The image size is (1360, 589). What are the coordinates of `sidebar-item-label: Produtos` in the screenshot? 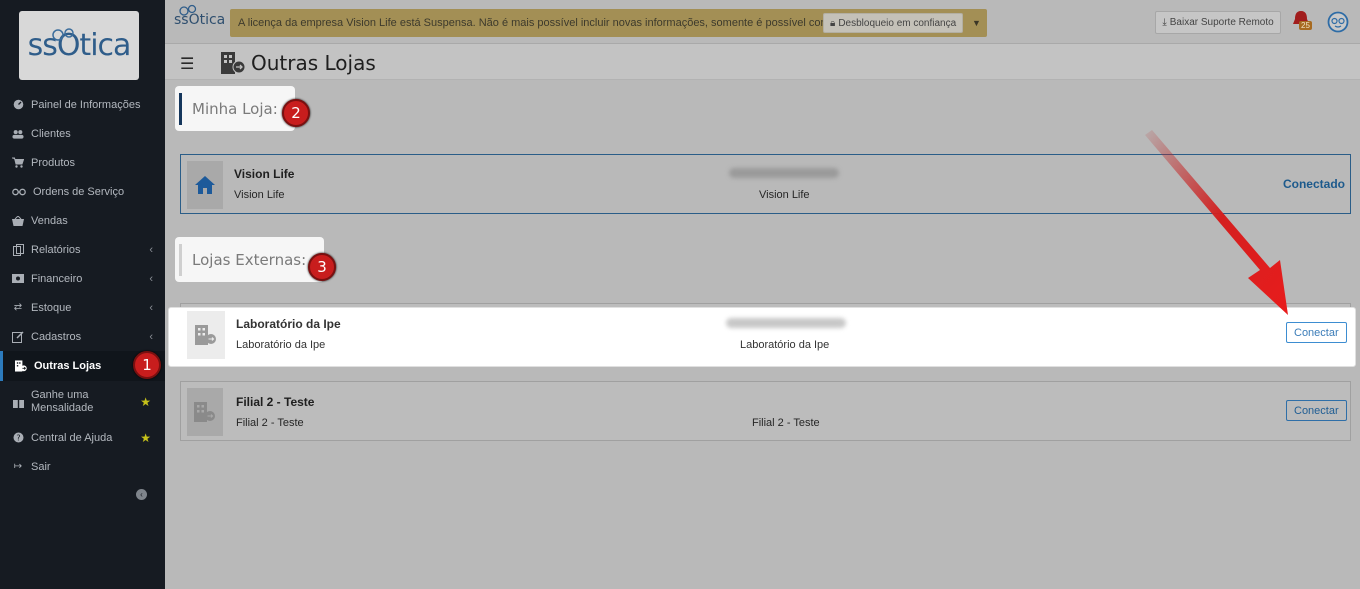 It's located at (53, 162).